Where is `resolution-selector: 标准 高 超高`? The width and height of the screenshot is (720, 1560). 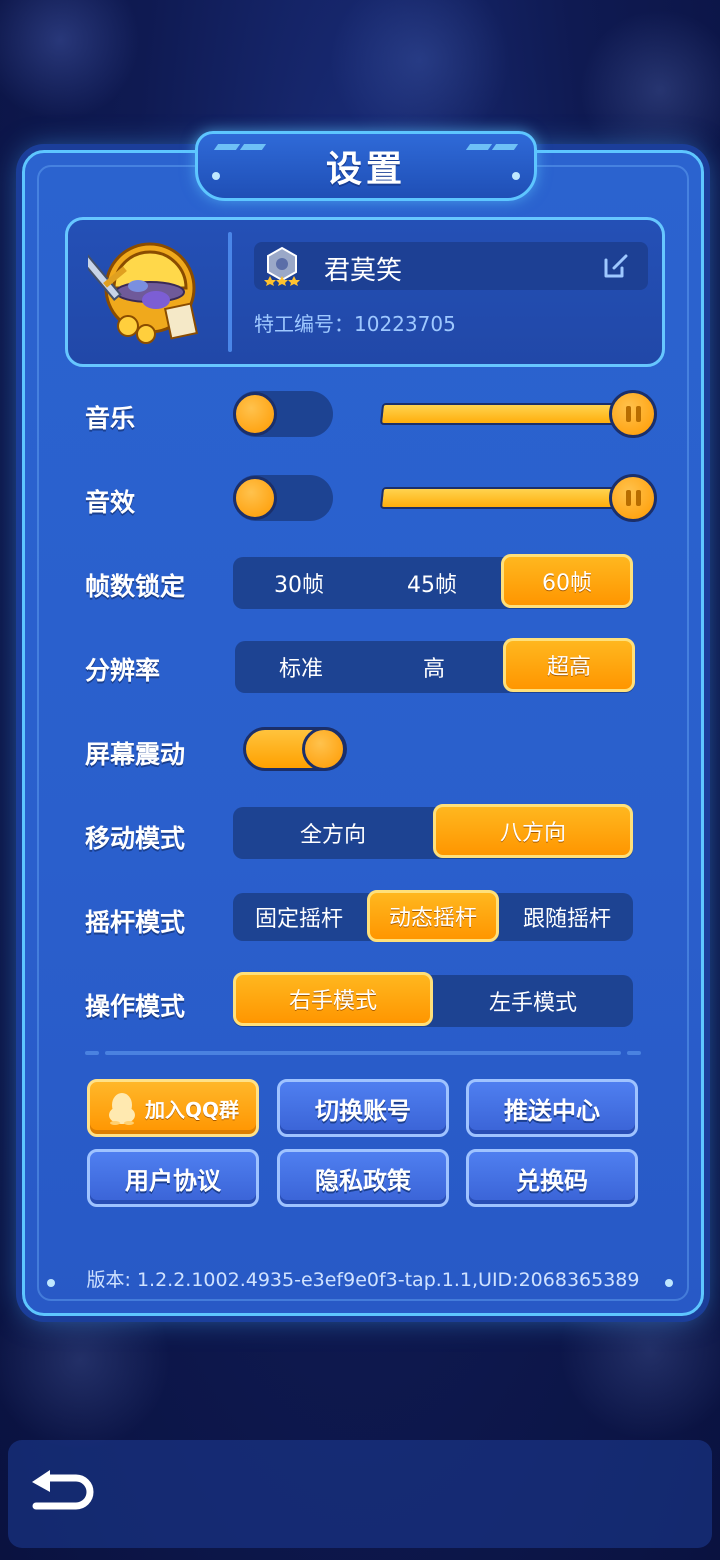
resolution-selector: 标准 高 超高 is located at coordinates (435, 665).